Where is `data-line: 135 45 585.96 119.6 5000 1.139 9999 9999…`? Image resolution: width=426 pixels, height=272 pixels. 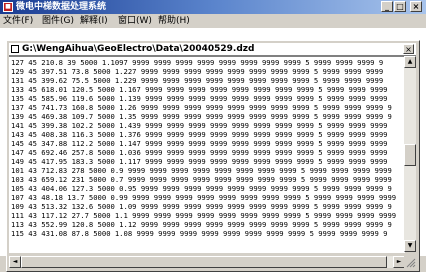
data-line: 135 45 585.96 119.6 5000 1.139 9999 9999… is located at coordinates (199, 98).